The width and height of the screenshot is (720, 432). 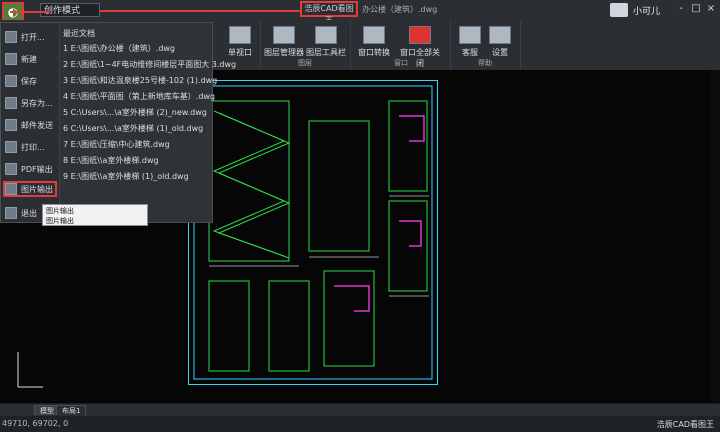 What do you see at coordinates (37, 189) in the screenshot?
I see `menu-item-image-export-label: 图片输出` at bounding box center [37, 189].